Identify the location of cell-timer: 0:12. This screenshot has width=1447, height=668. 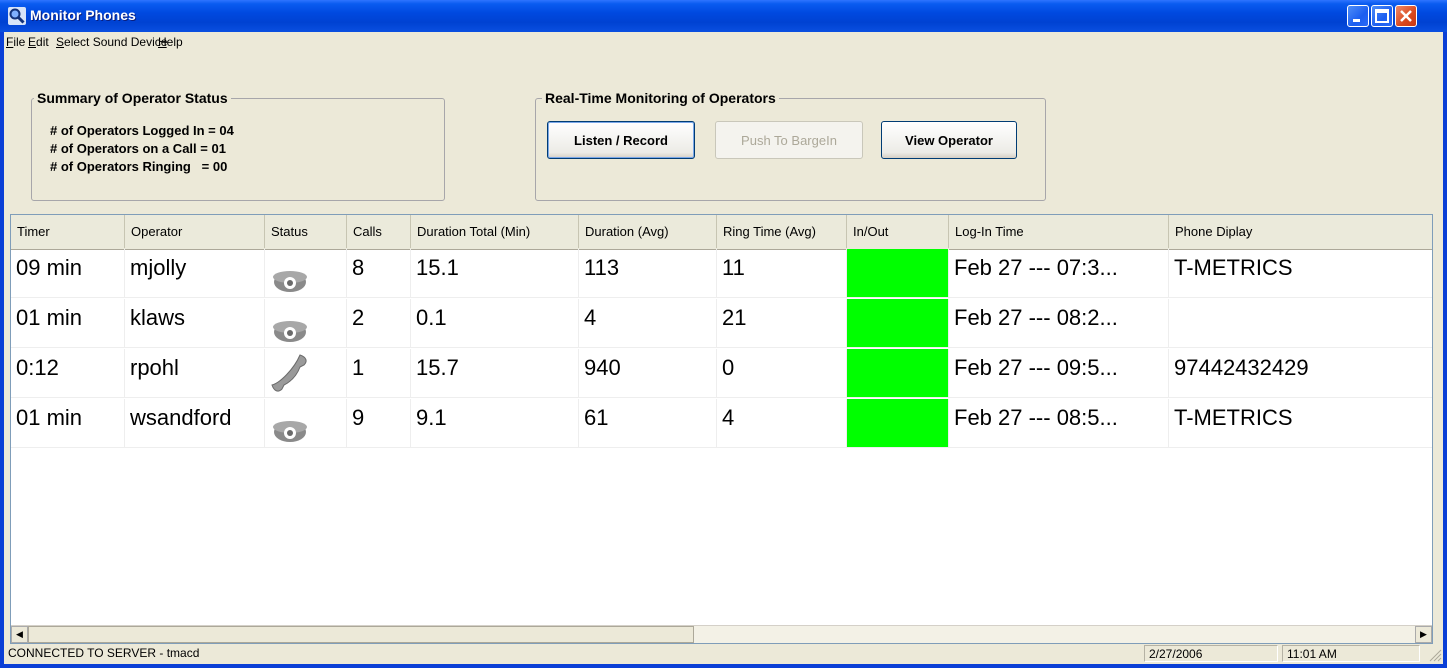
(68, 373).